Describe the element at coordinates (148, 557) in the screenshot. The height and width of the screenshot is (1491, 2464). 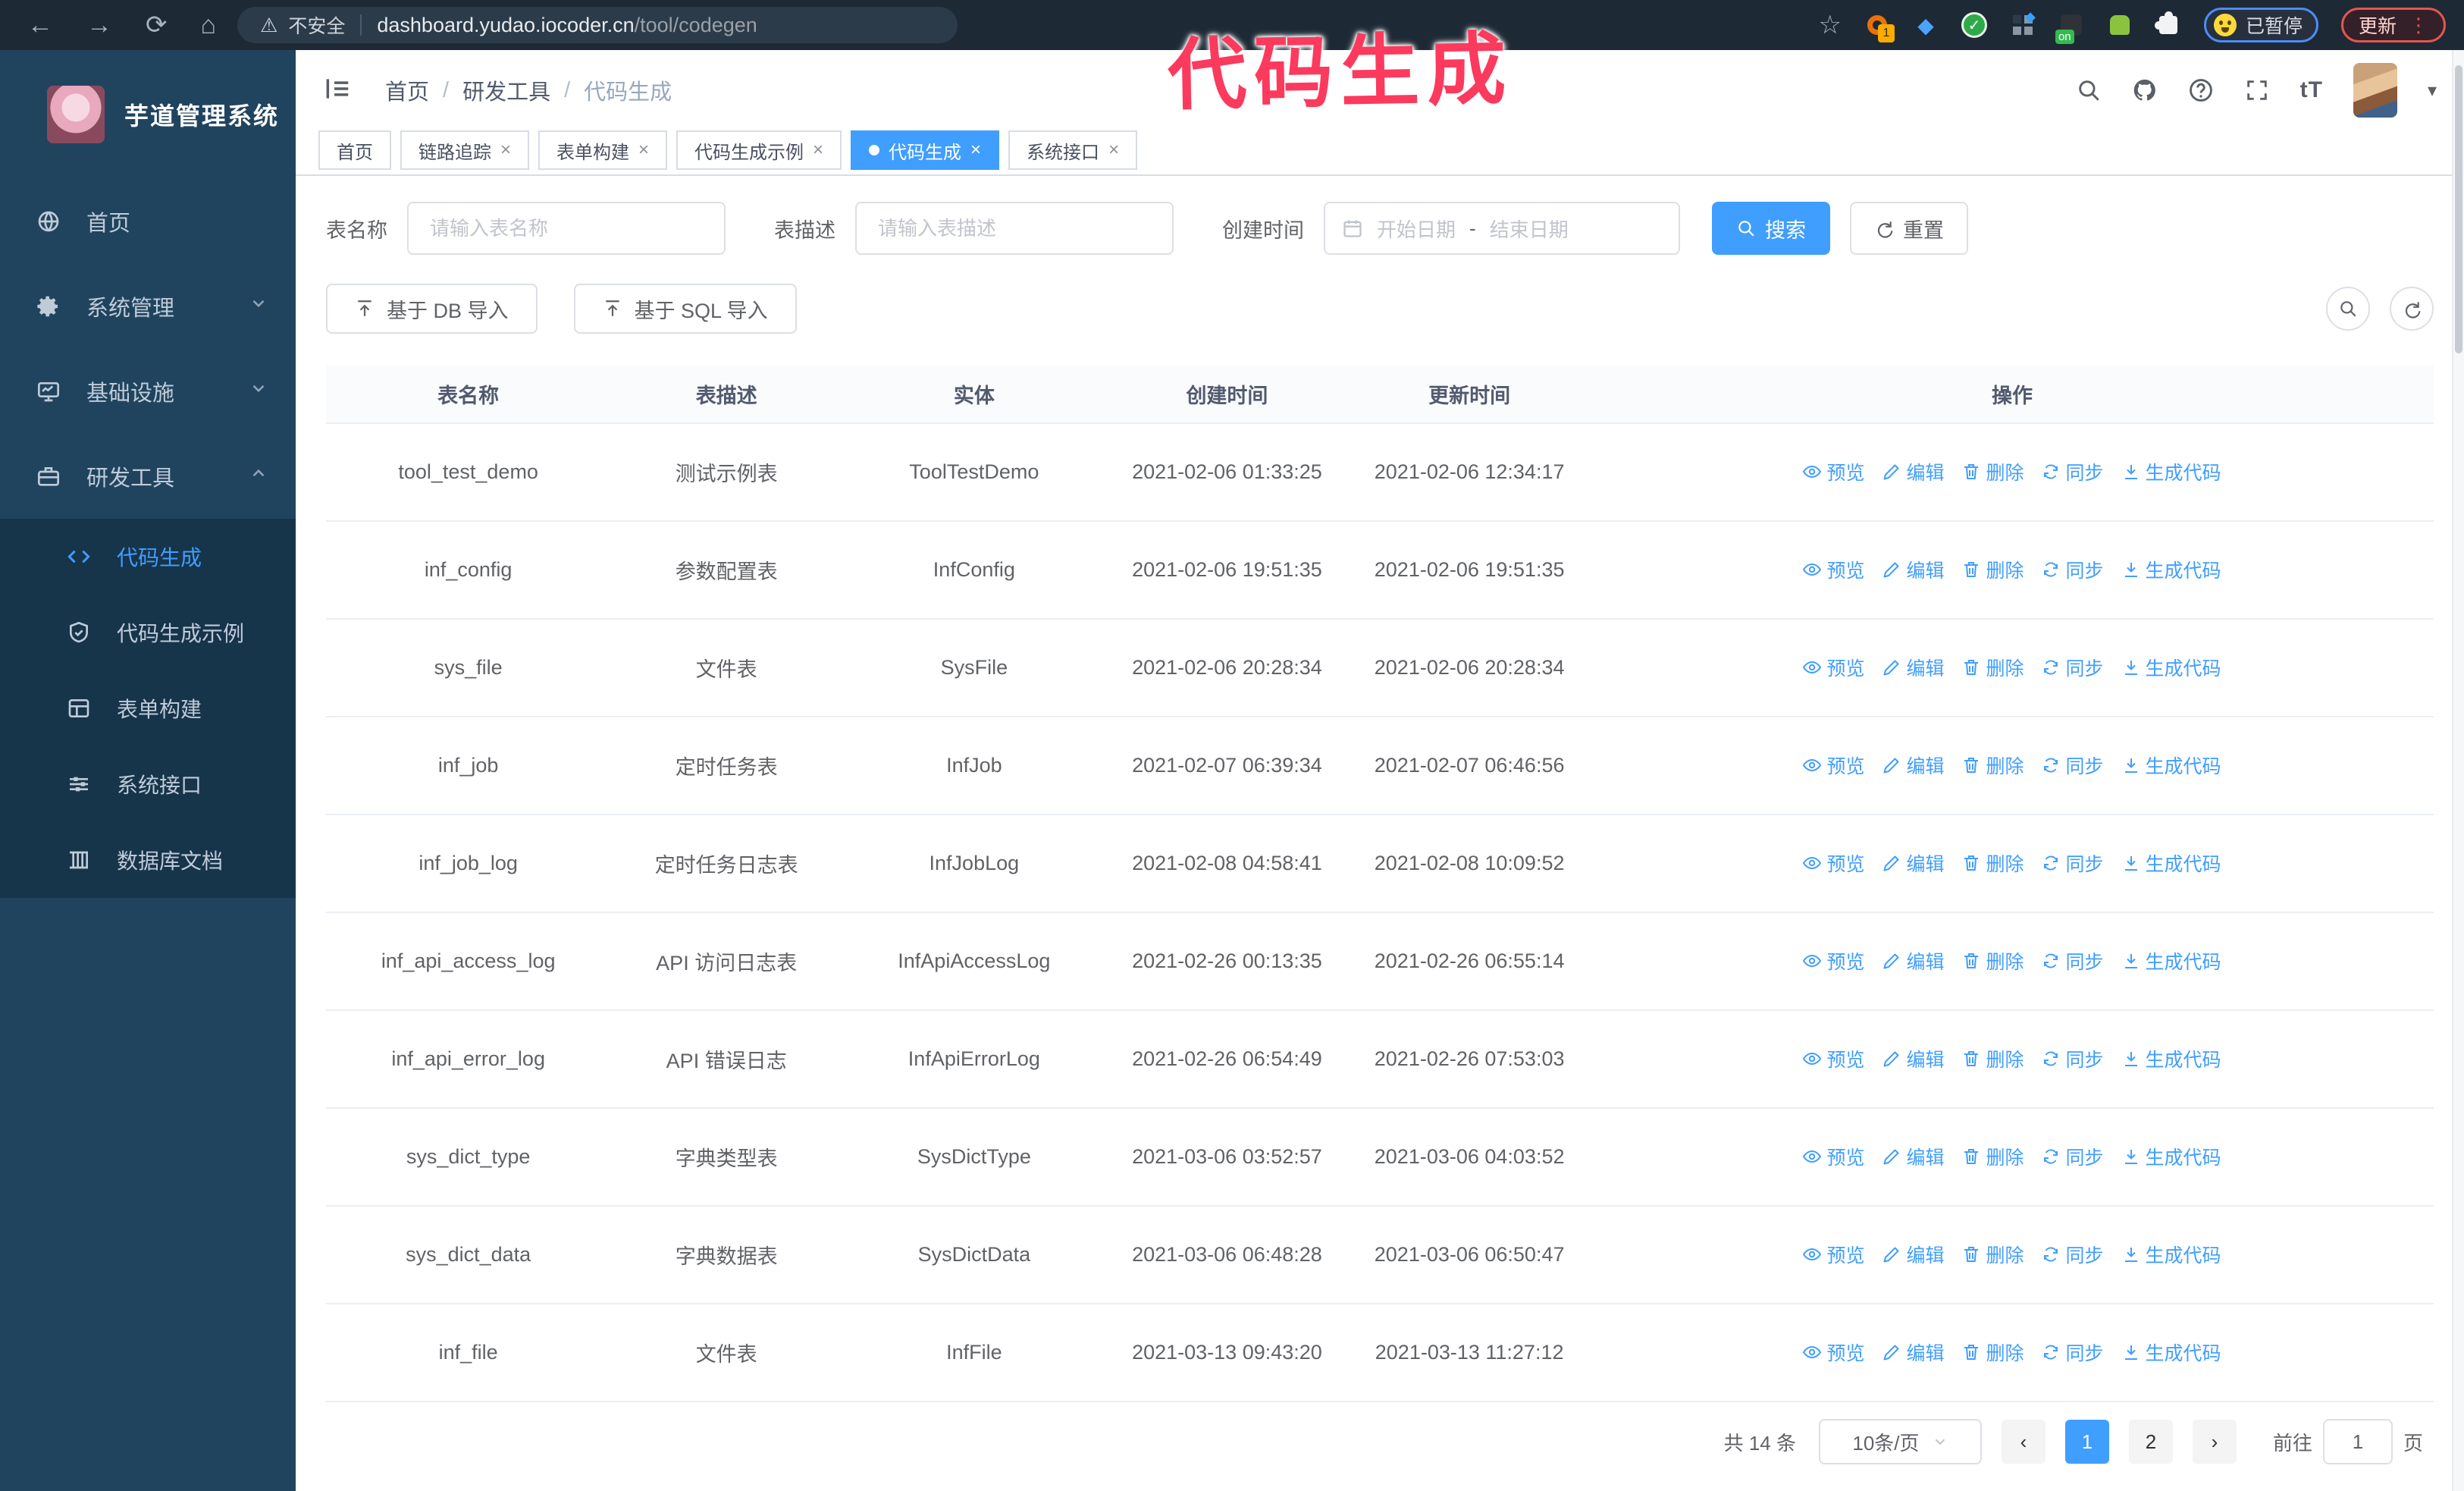
I see `sidebar-item-code-generation: 代码生成` at that location.